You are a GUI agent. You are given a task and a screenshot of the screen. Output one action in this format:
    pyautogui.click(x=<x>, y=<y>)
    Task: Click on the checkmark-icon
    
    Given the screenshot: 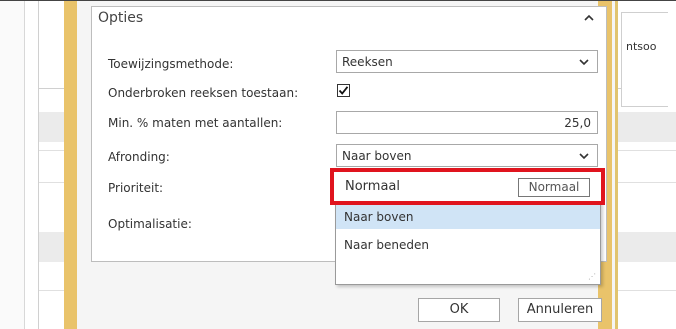 What is the action you would take?
    pyautogui.click(x=343, y=90)
    